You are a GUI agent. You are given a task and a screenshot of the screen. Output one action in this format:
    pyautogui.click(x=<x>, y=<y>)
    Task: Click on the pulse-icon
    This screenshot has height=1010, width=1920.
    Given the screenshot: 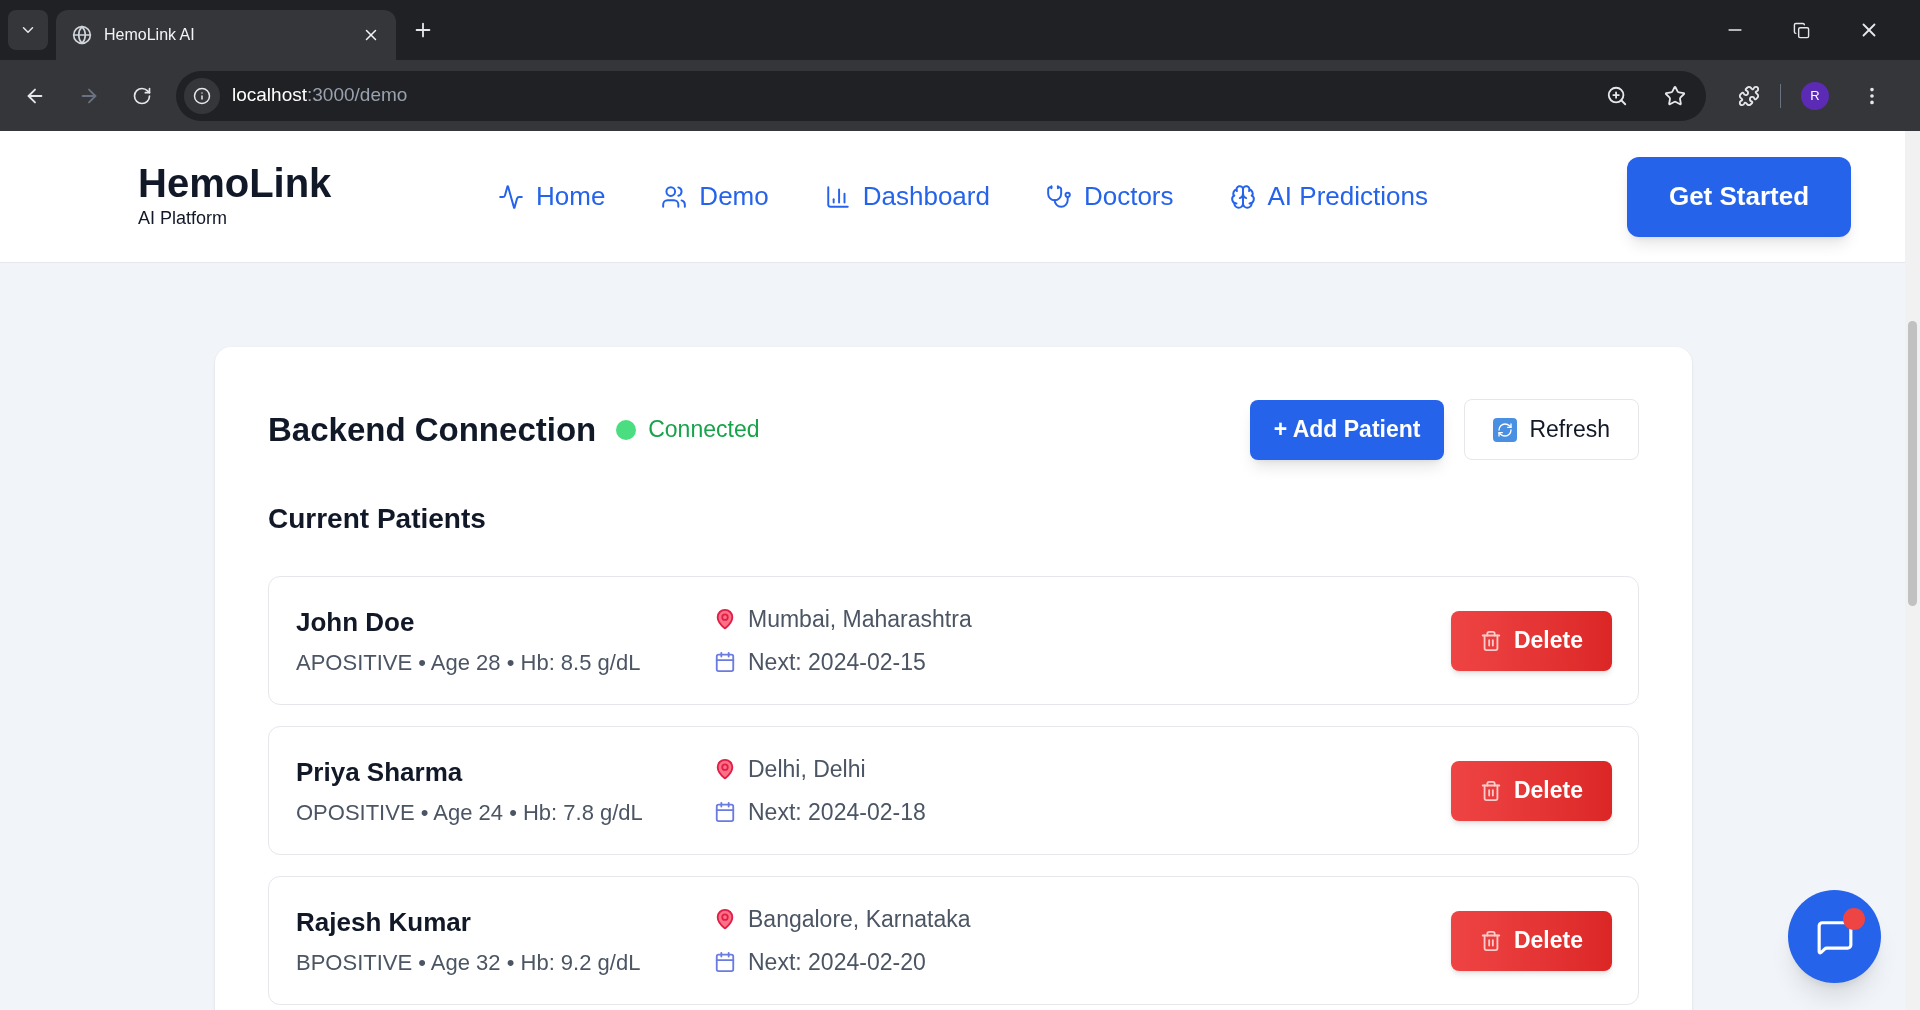 What is the action you would take?
    pyautogui.click(x=511, y=196)
    